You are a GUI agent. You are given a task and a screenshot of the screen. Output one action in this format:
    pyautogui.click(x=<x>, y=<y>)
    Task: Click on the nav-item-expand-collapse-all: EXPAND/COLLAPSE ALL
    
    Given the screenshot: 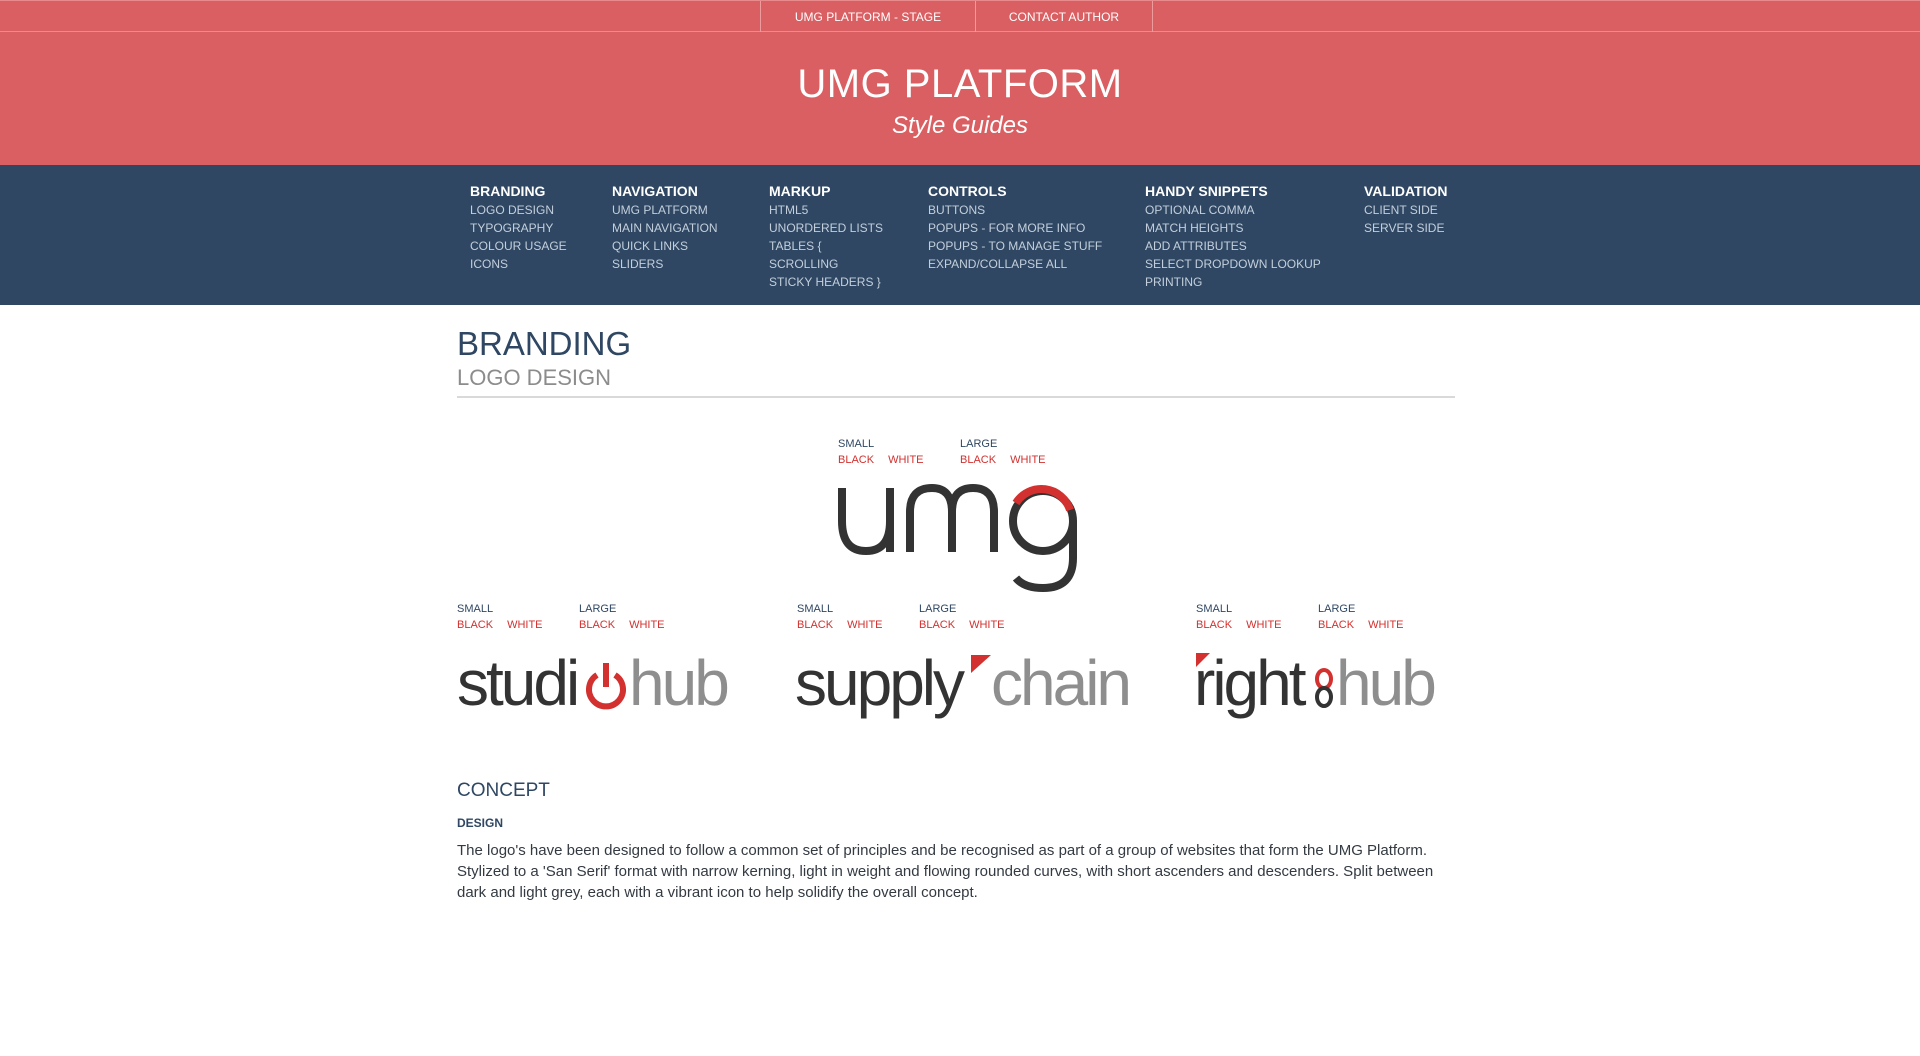 What is the action you would take?
    pyautogui.click(x=1015, y=264)
    